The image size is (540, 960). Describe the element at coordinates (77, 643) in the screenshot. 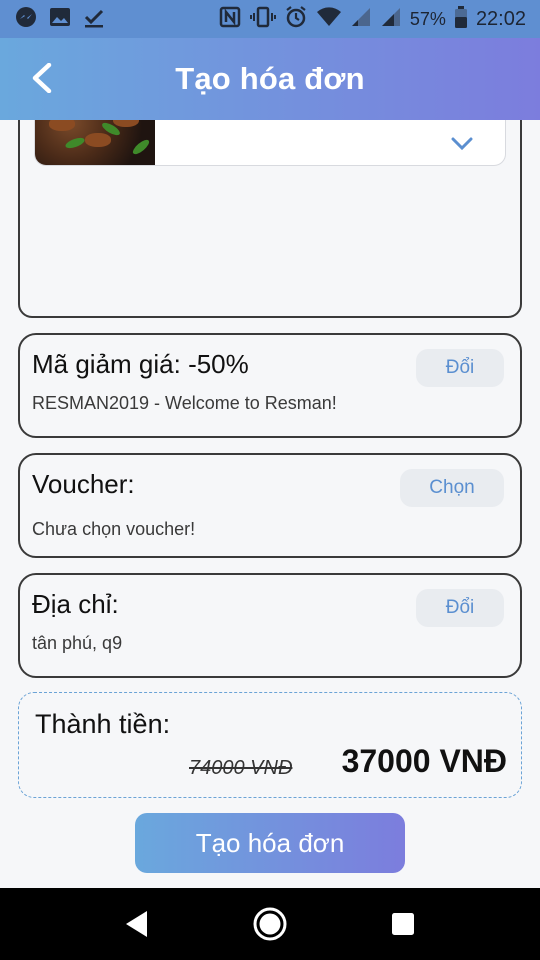

I see `address-detail: tân phú, q9` at that location.